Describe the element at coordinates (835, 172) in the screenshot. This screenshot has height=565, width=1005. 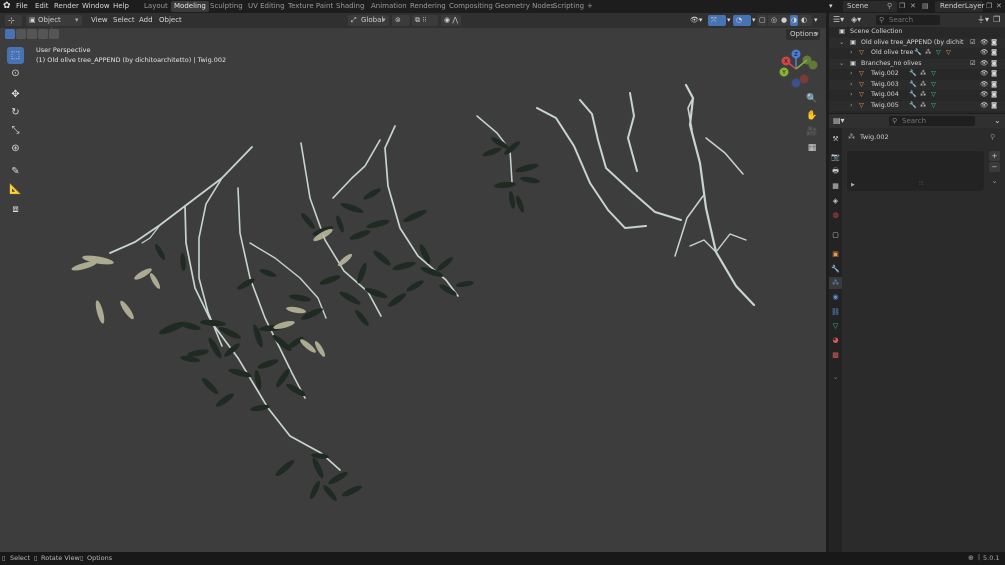
I see `output-tab-icon: 🖶` at that location.